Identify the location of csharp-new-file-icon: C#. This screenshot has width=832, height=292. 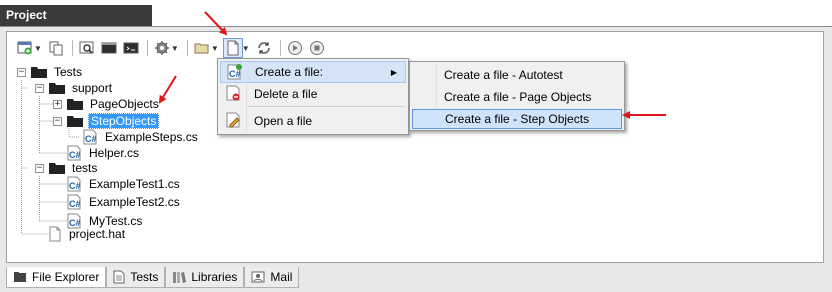
(234, 72).